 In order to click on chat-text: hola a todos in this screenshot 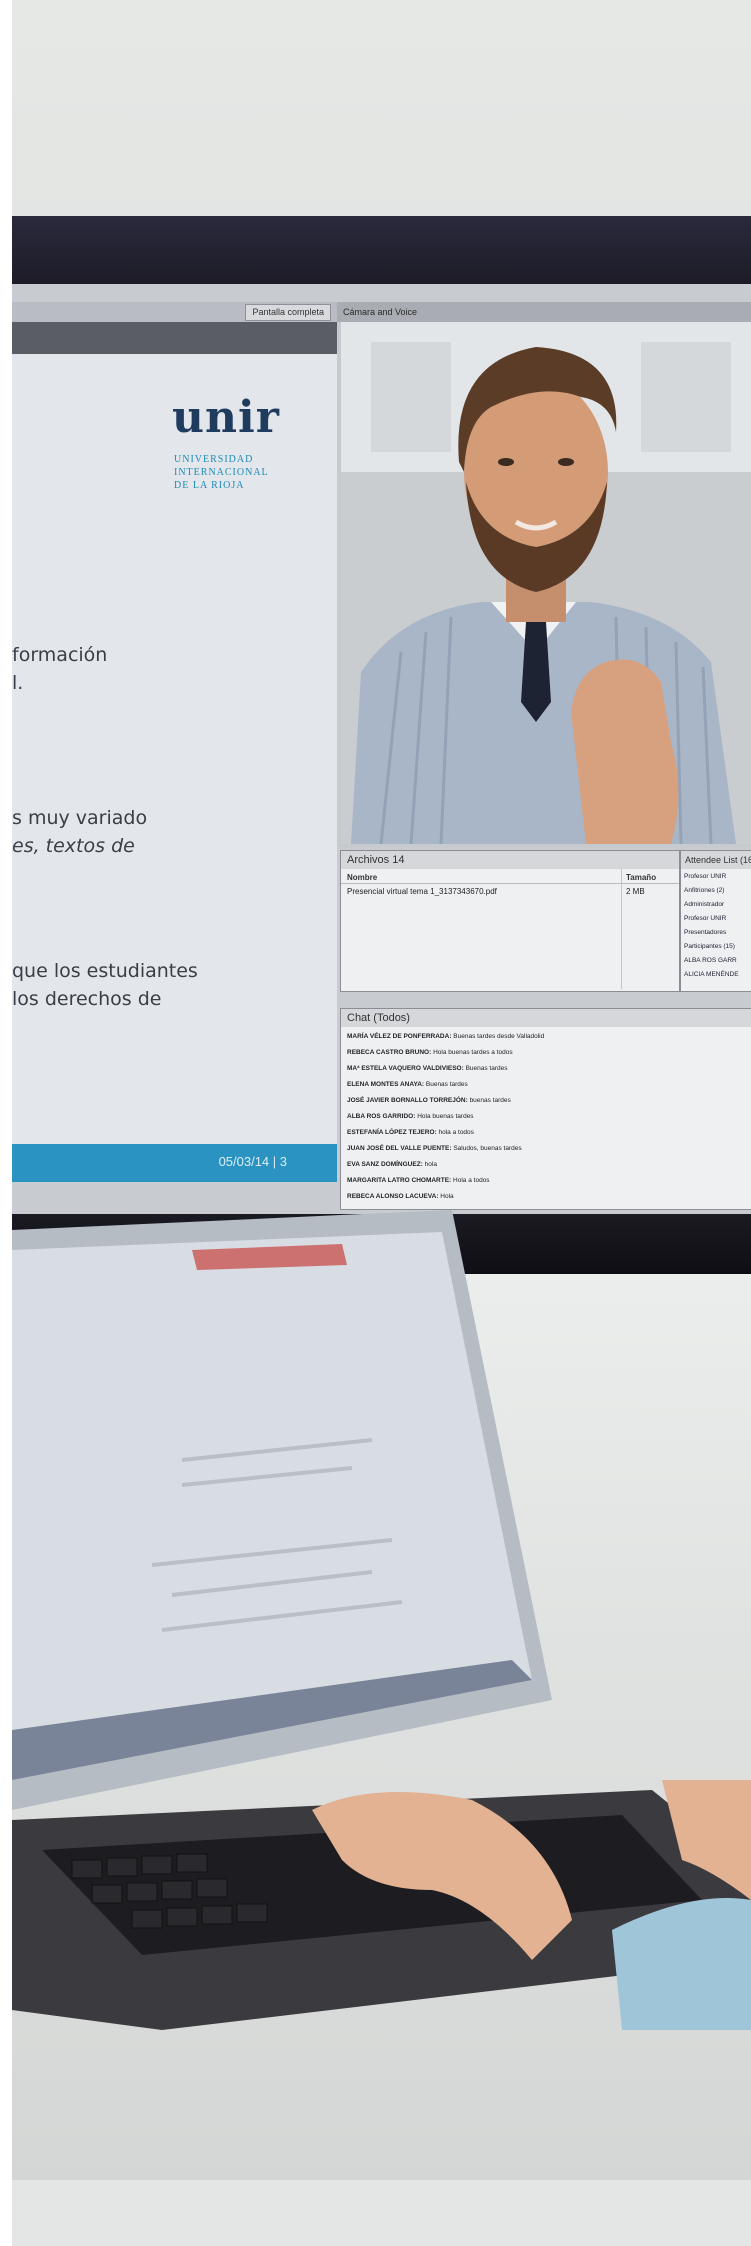, I will do `click(456, 1132)`.